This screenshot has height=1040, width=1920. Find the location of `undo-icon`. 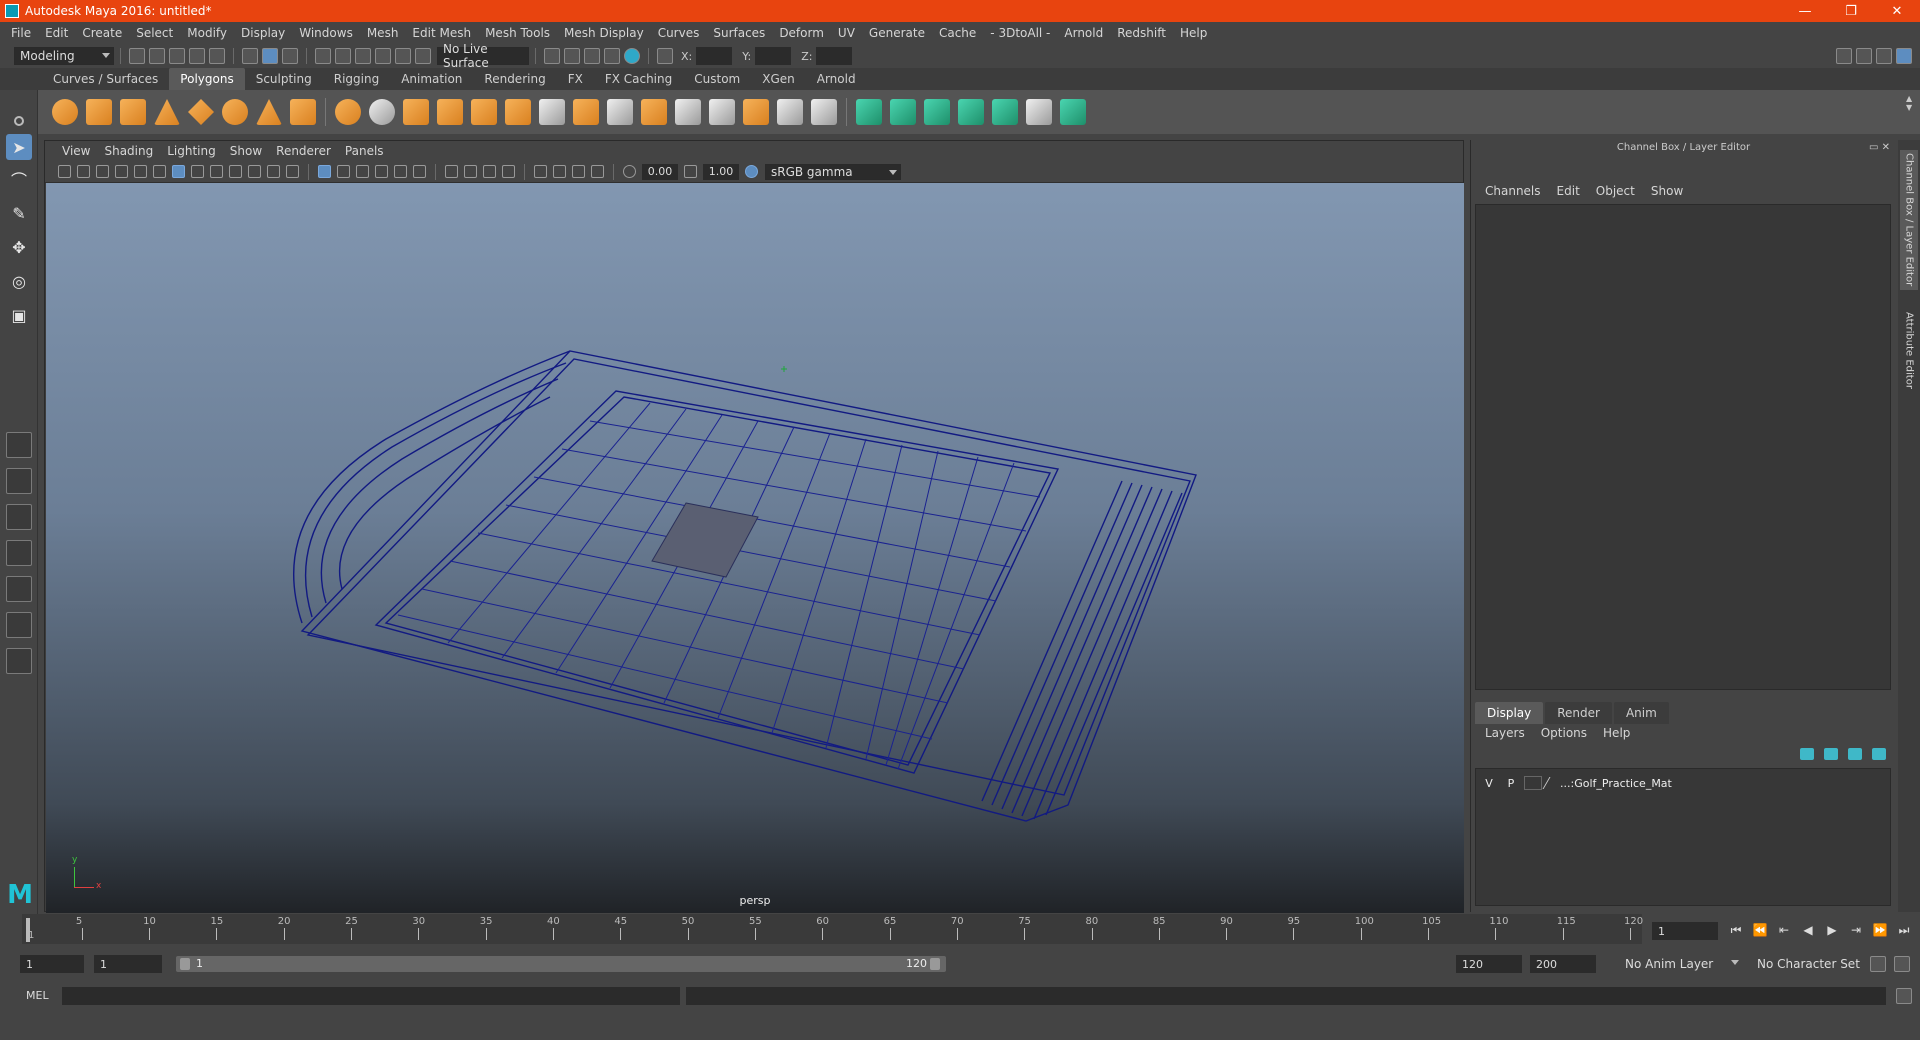

undo-icon is located at coordinates (197, 56).